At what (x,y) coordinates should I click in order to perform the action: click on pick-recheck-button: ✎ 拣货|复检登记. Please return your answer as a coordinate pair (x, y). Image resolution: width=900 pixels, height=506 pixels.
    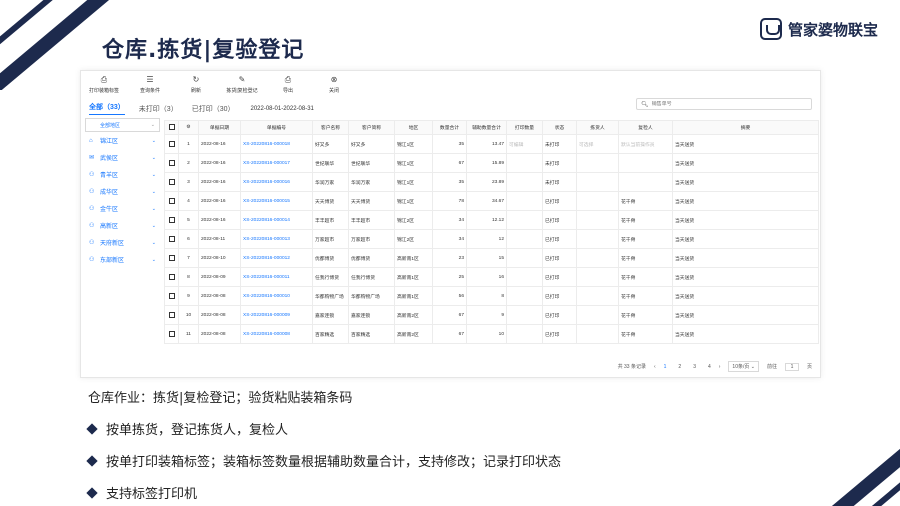
    Looking at the image, I should click on (242, 84).